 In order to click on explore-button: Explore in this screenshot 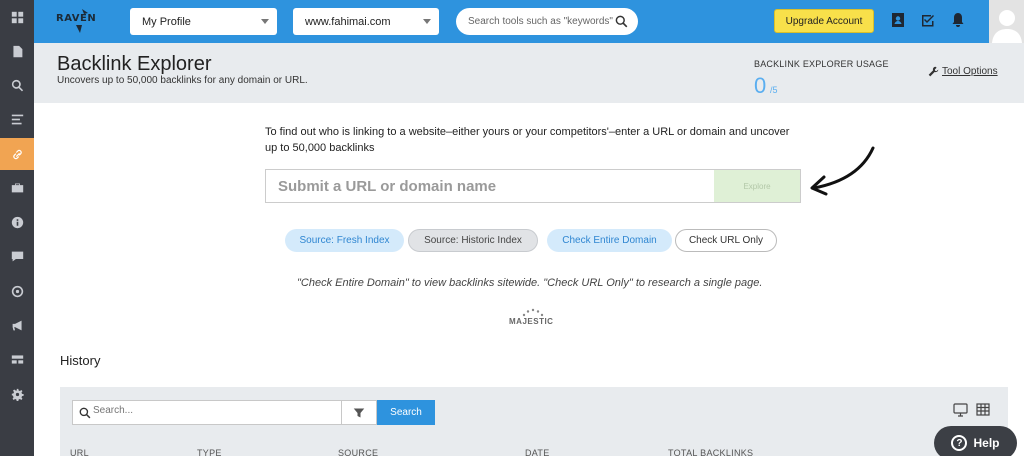, I will do `click(757, 186)`.